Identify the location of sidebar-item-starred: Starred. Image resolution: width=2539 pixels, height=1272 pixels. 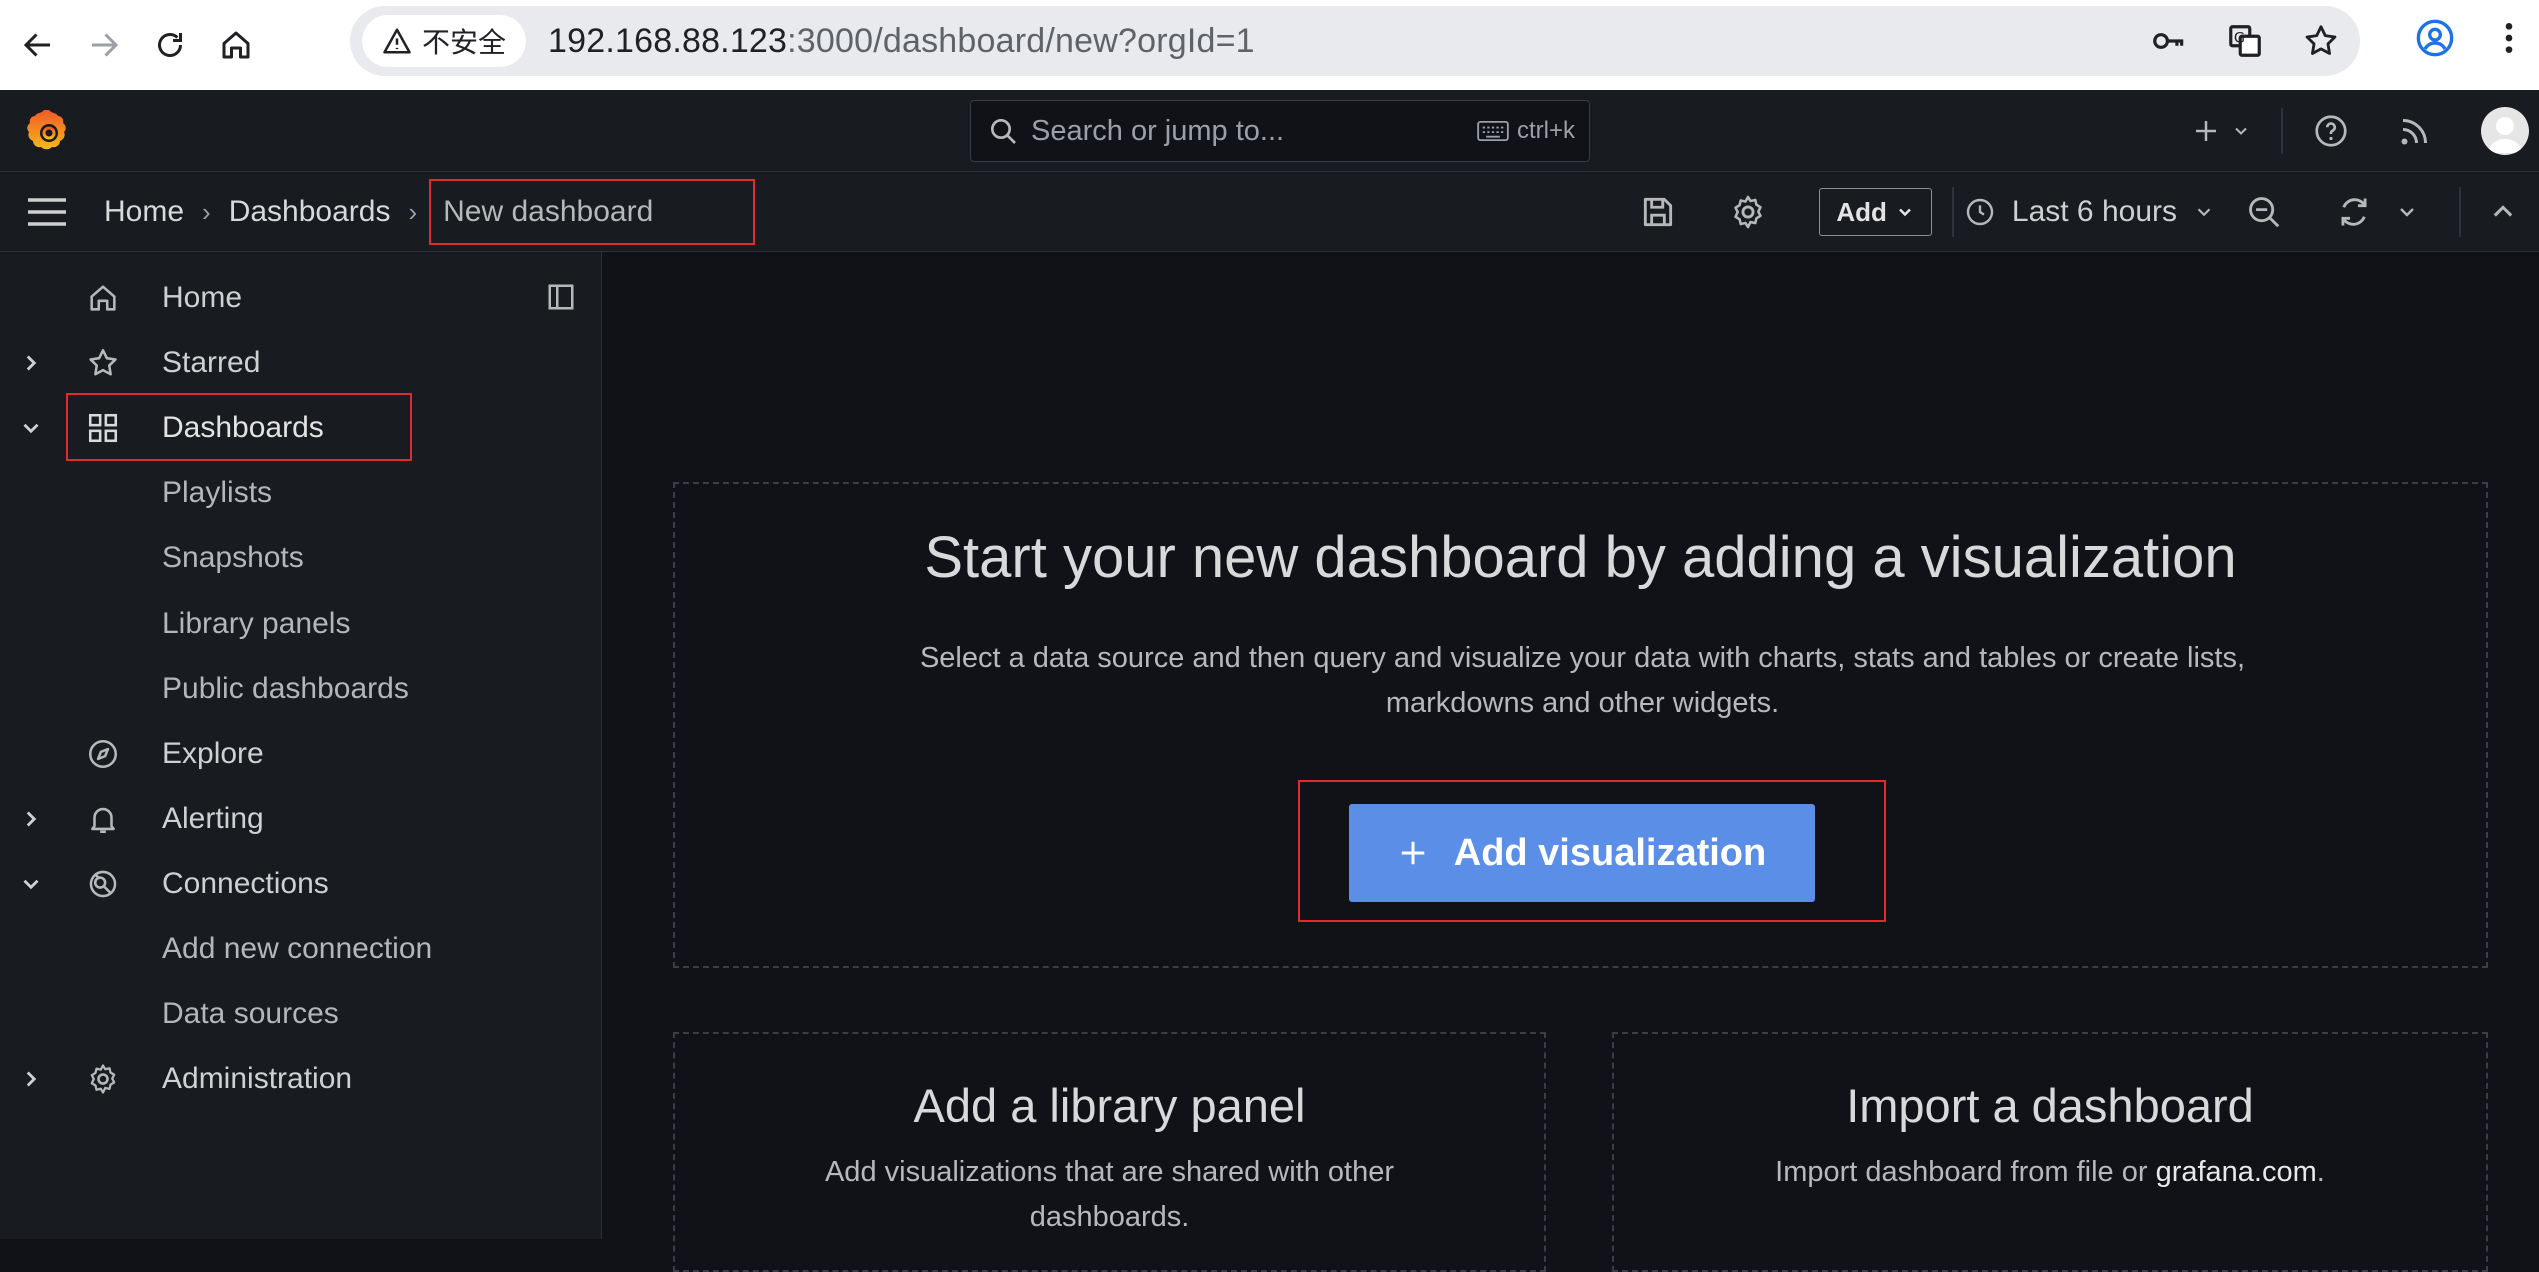
(301, 363).